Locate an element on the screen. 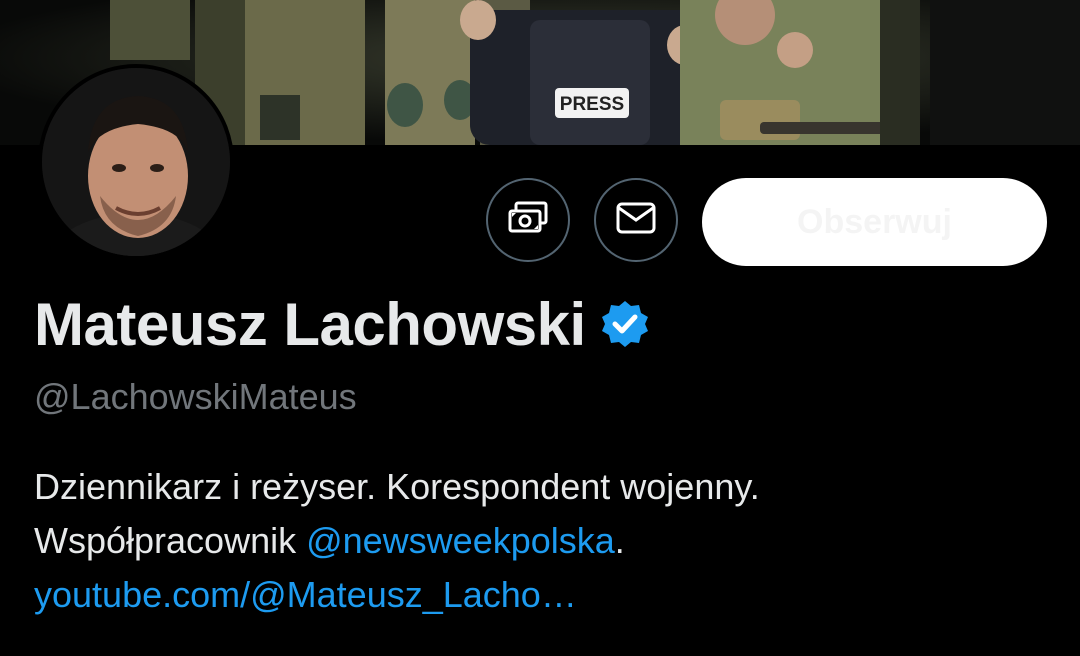 This screenshot has height=656, width=1080. envelope-icon is located at coordinates (636, 220).